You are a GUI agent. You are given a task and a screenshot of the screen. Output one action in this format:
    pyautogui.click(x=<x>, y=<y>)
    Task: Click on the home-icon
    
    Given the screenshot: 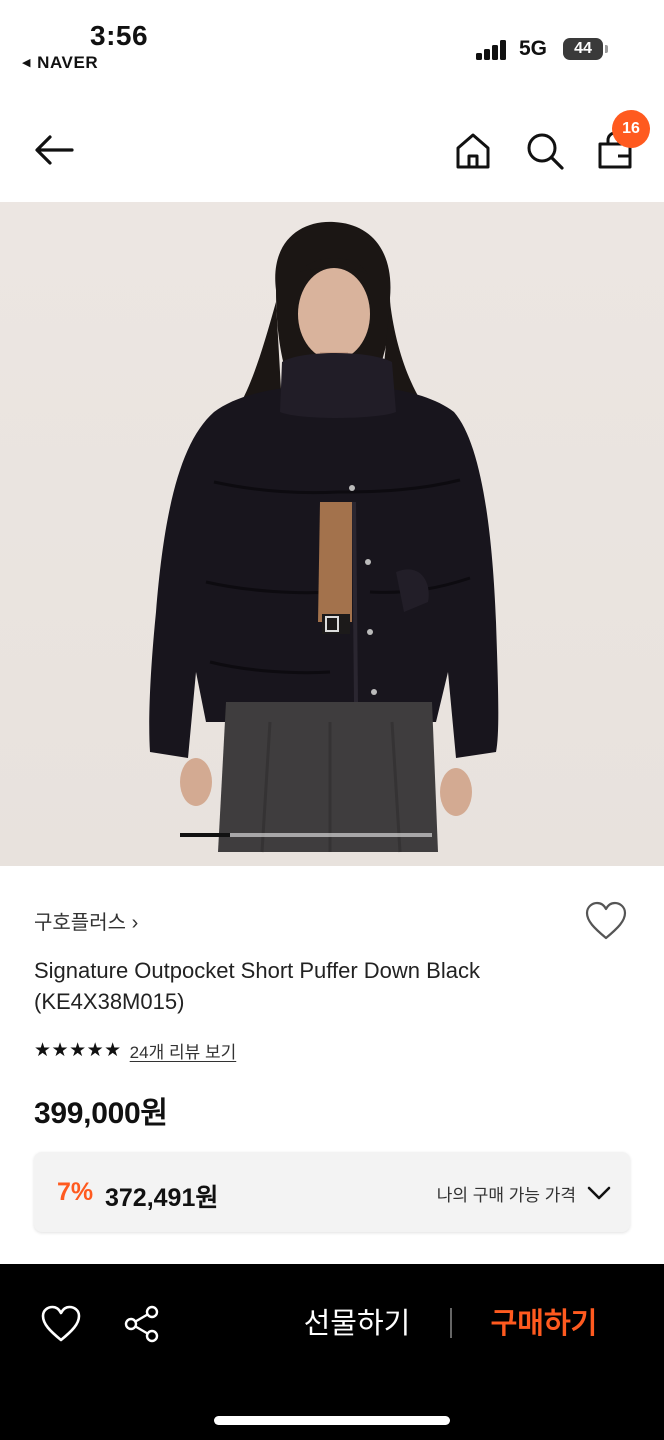 What is the action you would take?
    pyautogui.click(x=473, y=151)
    